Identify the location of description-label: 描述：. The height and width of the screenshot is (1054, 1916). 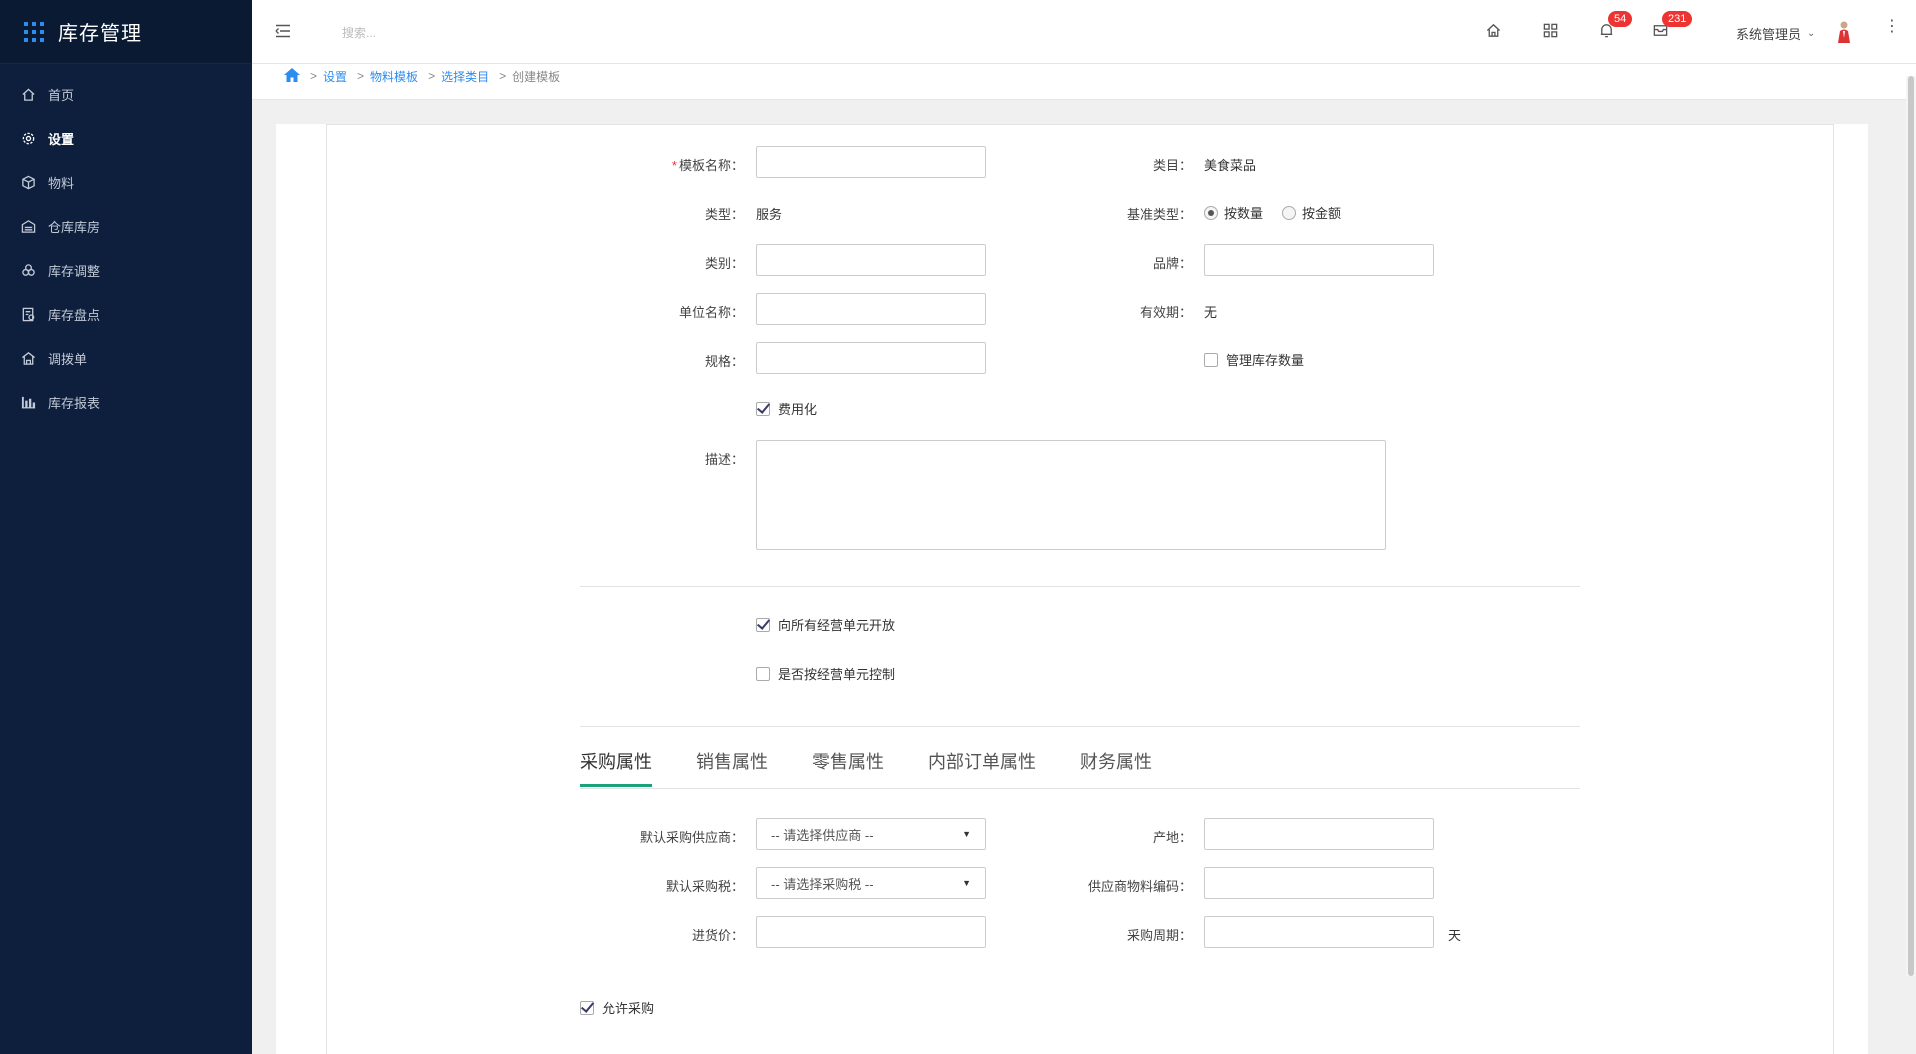
(724, 459).